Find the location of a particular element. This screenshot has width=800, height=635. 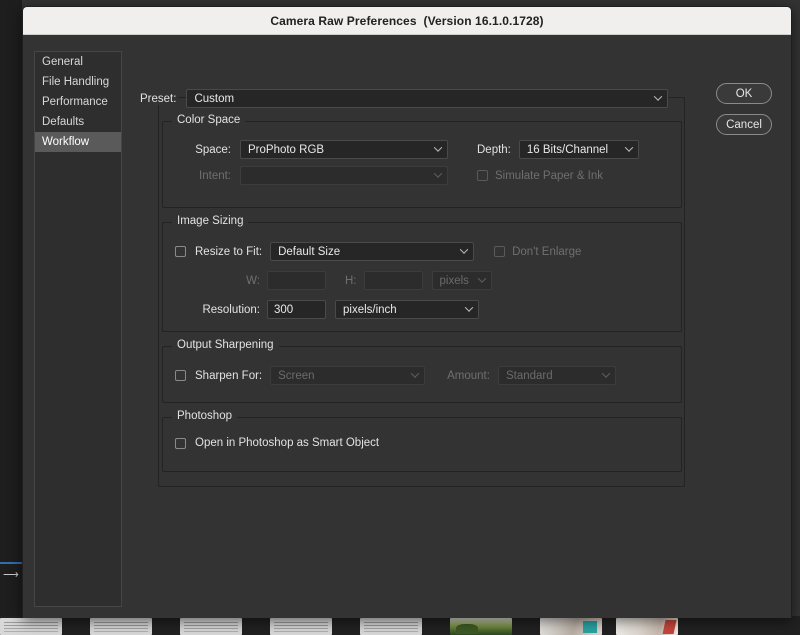

preset-label: Preset: is located at coordinates (159, 98).